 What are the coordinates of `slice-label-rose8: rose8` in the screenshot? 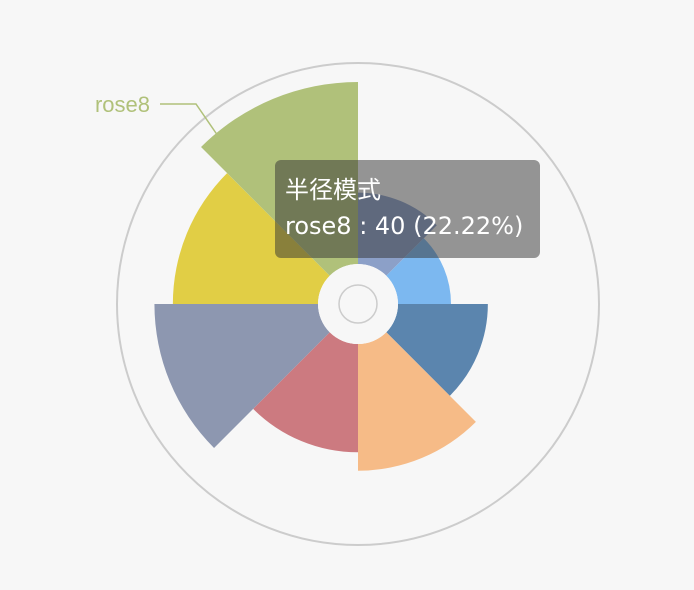 It's located at (122, 104).